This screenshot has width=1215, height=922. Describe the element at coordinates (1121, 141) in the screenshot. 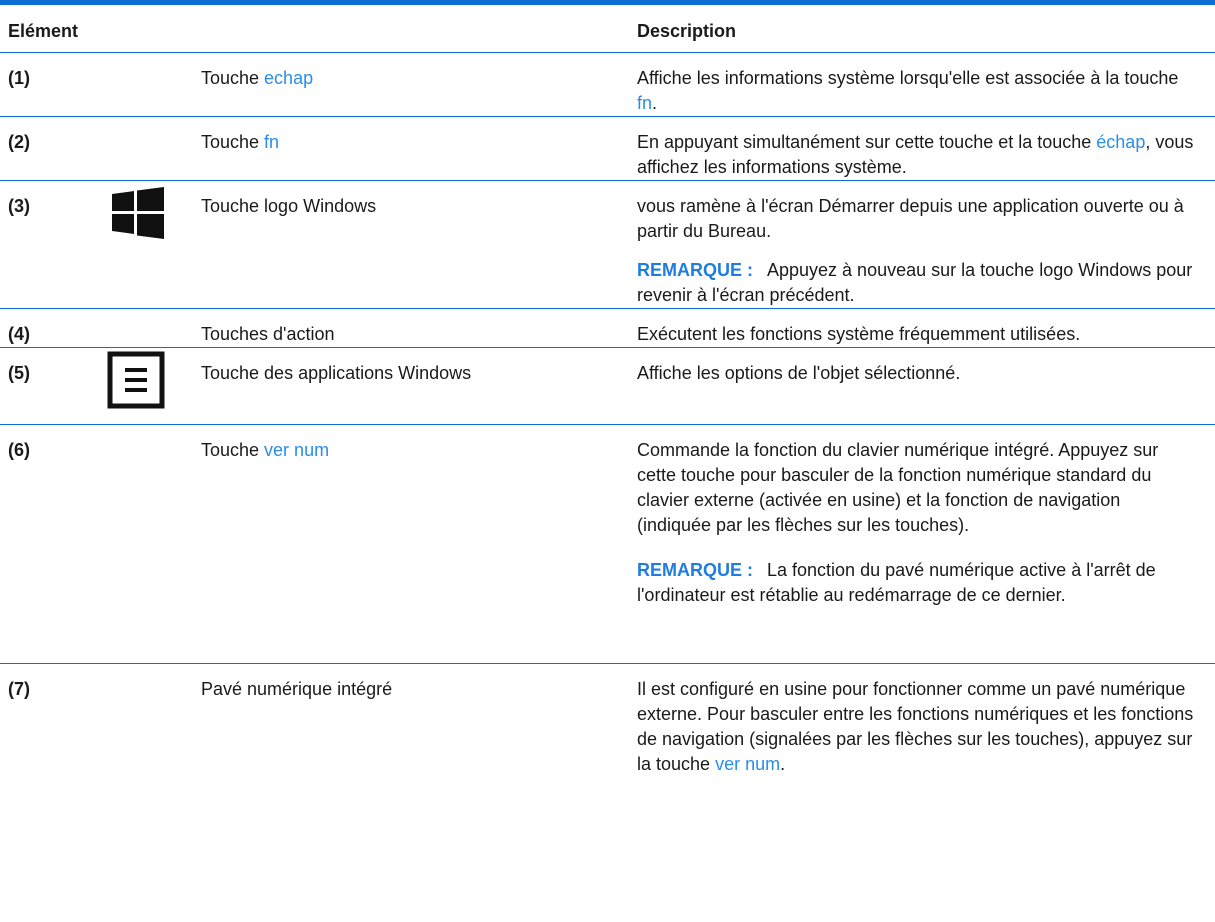

I see `key-link: échap` at that location.